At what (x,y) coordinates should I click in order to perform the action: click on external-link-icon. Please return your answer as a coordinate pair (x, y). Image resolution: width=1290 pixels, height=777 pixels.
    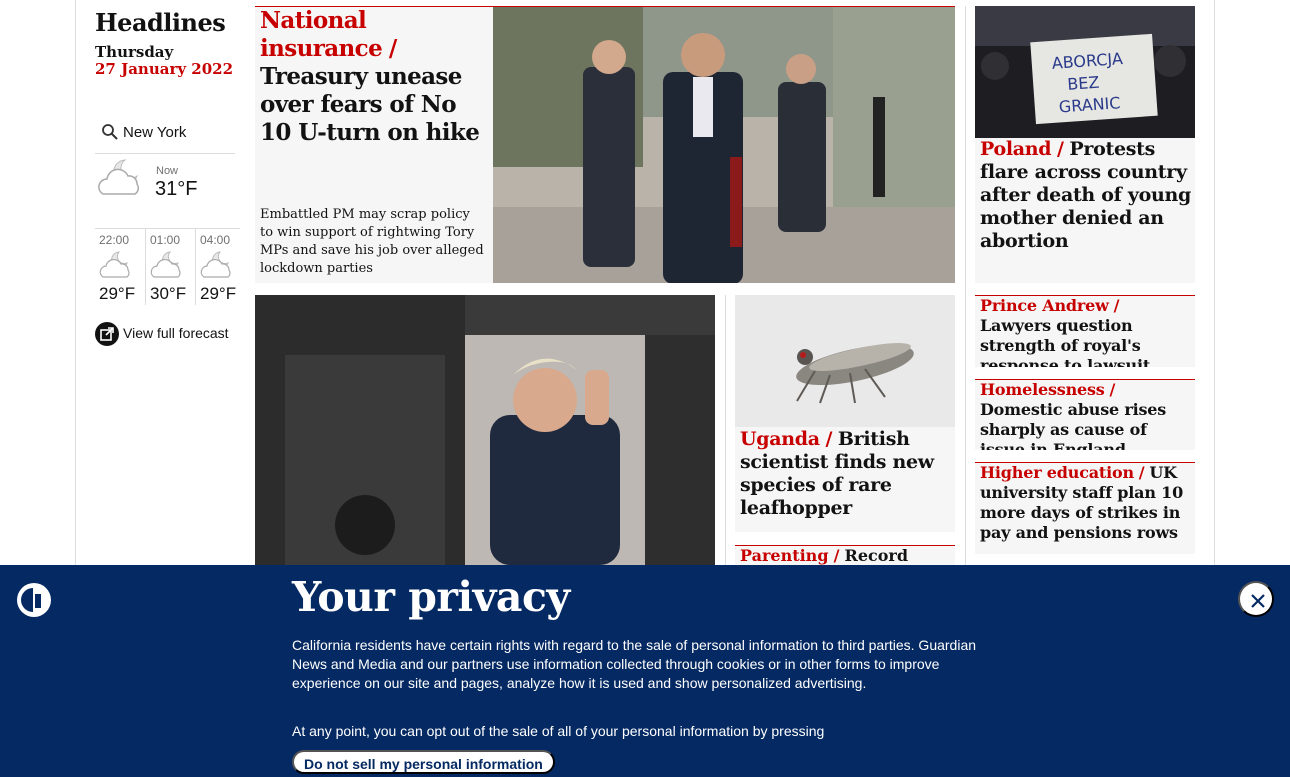
    Looking at the image, I should click on (107, 334).